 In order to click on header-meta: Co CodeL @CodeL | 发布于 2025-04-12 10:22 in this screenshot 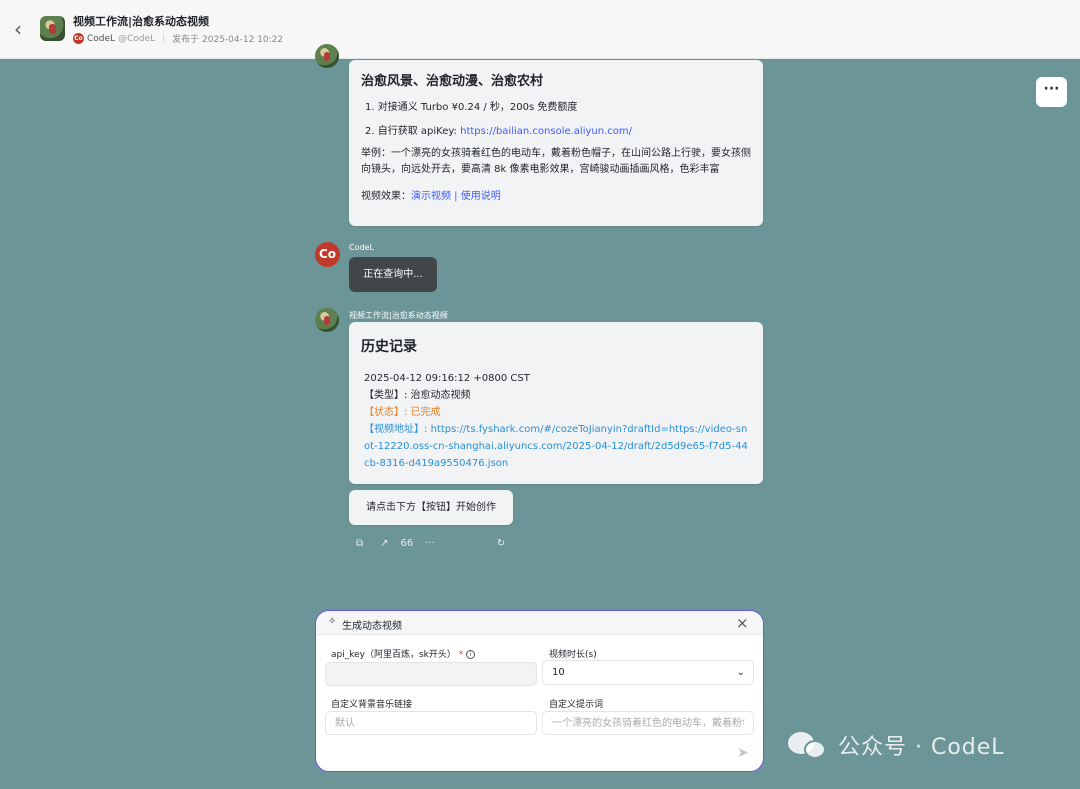, I will do `click(178, 38)`.